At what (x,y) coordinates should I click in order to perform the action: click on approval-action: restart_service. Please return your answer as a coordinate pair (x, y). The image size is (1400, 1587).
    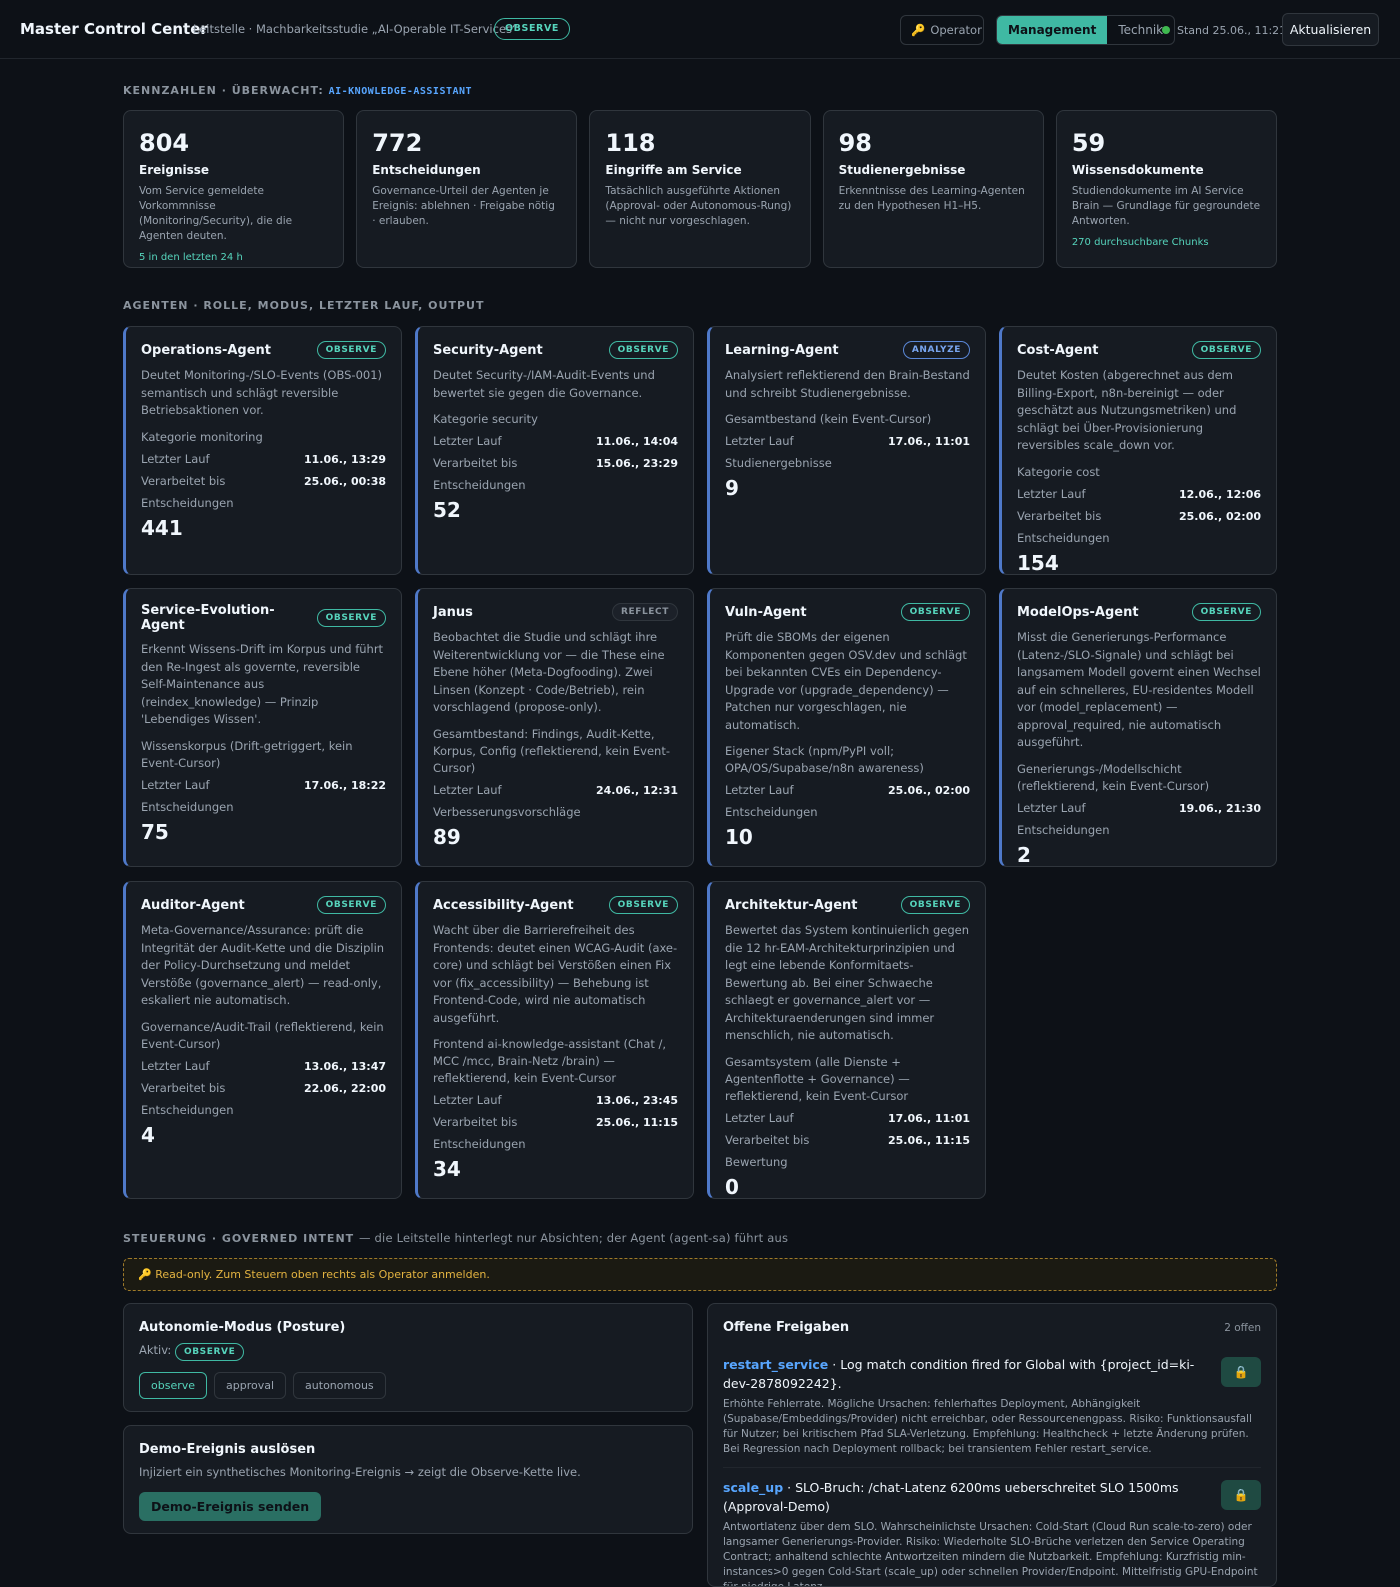
    Looking at the image, I should click on (776, 1364).